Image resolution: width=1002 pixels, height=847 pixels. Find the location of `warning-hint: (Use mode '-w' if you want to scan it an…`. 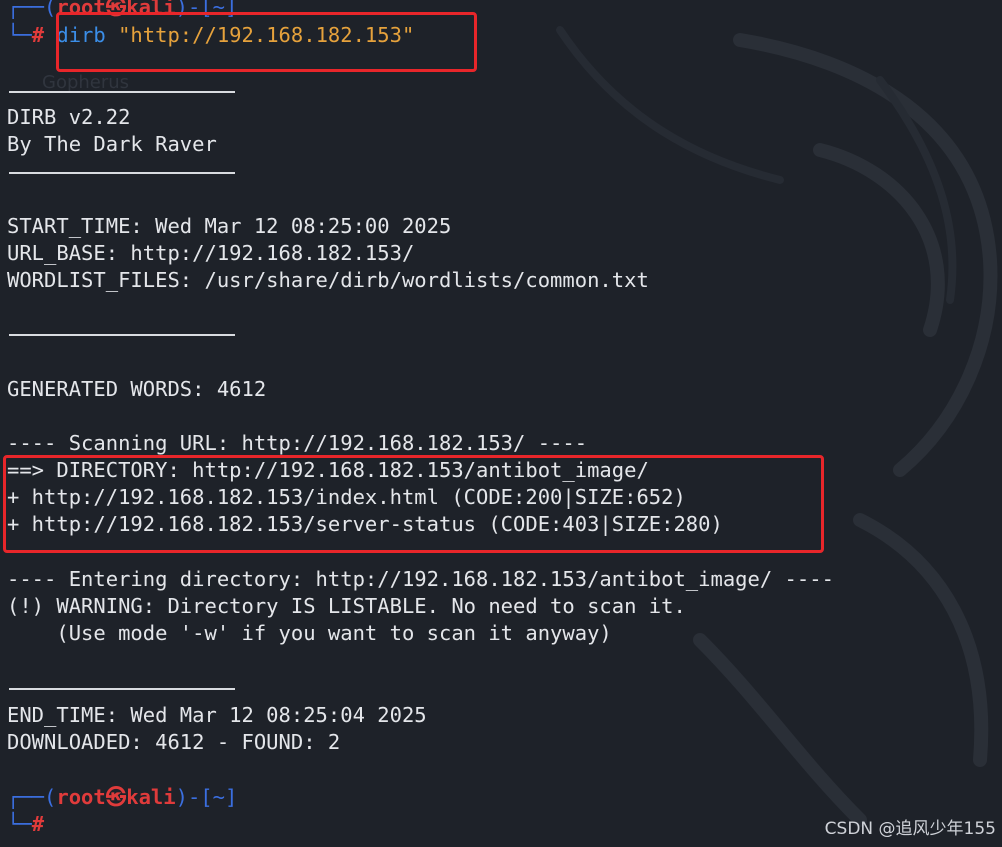

warning-hint: (Use mode '-w' if you want to scan it an… is located at coordinates (309, 633).